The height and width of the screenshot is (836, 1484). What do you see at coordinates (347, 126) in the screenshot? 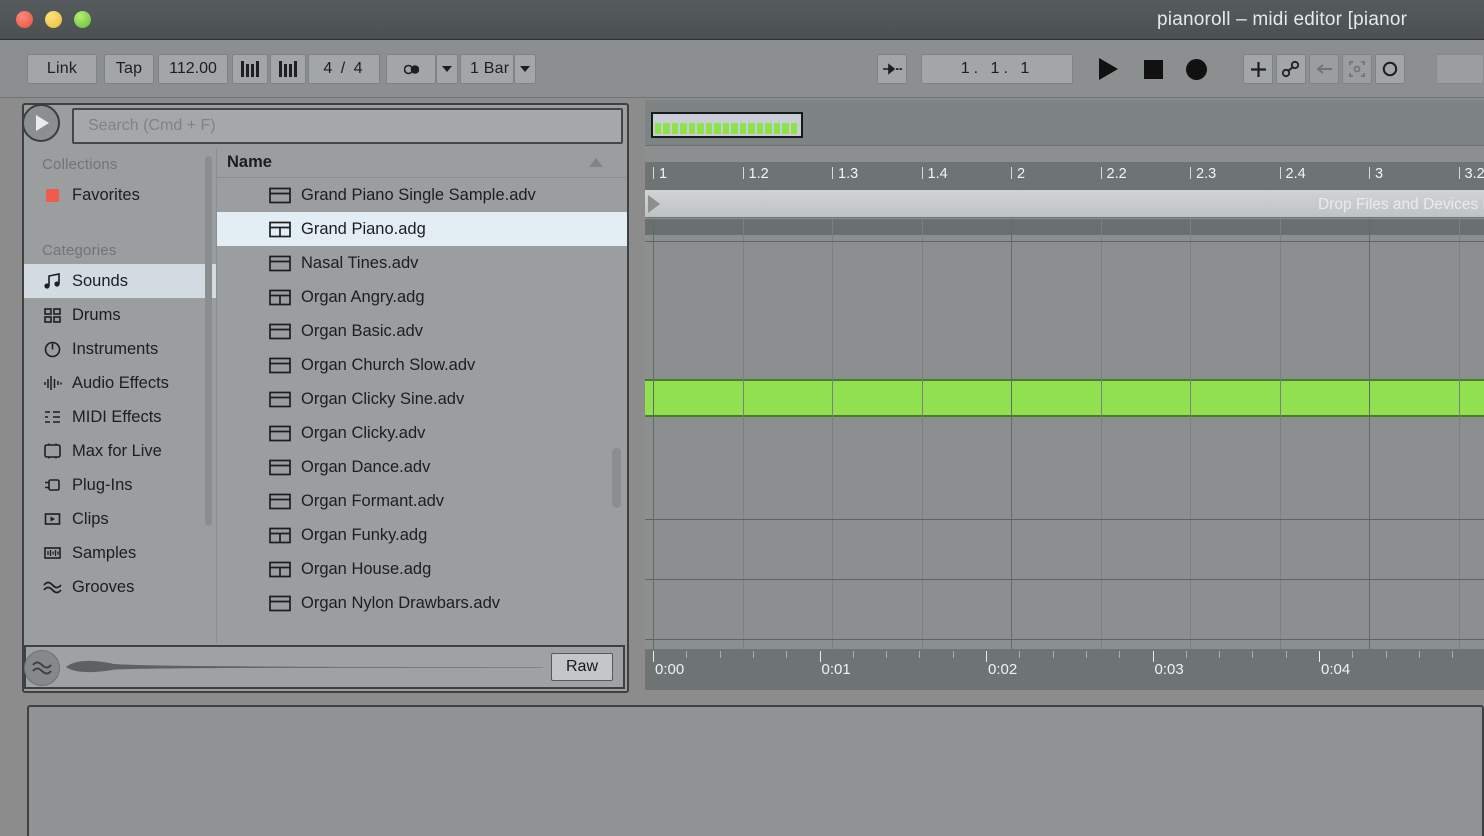
I see `search-input: Search (Cmd + F)` at bounding box center [347, 126].